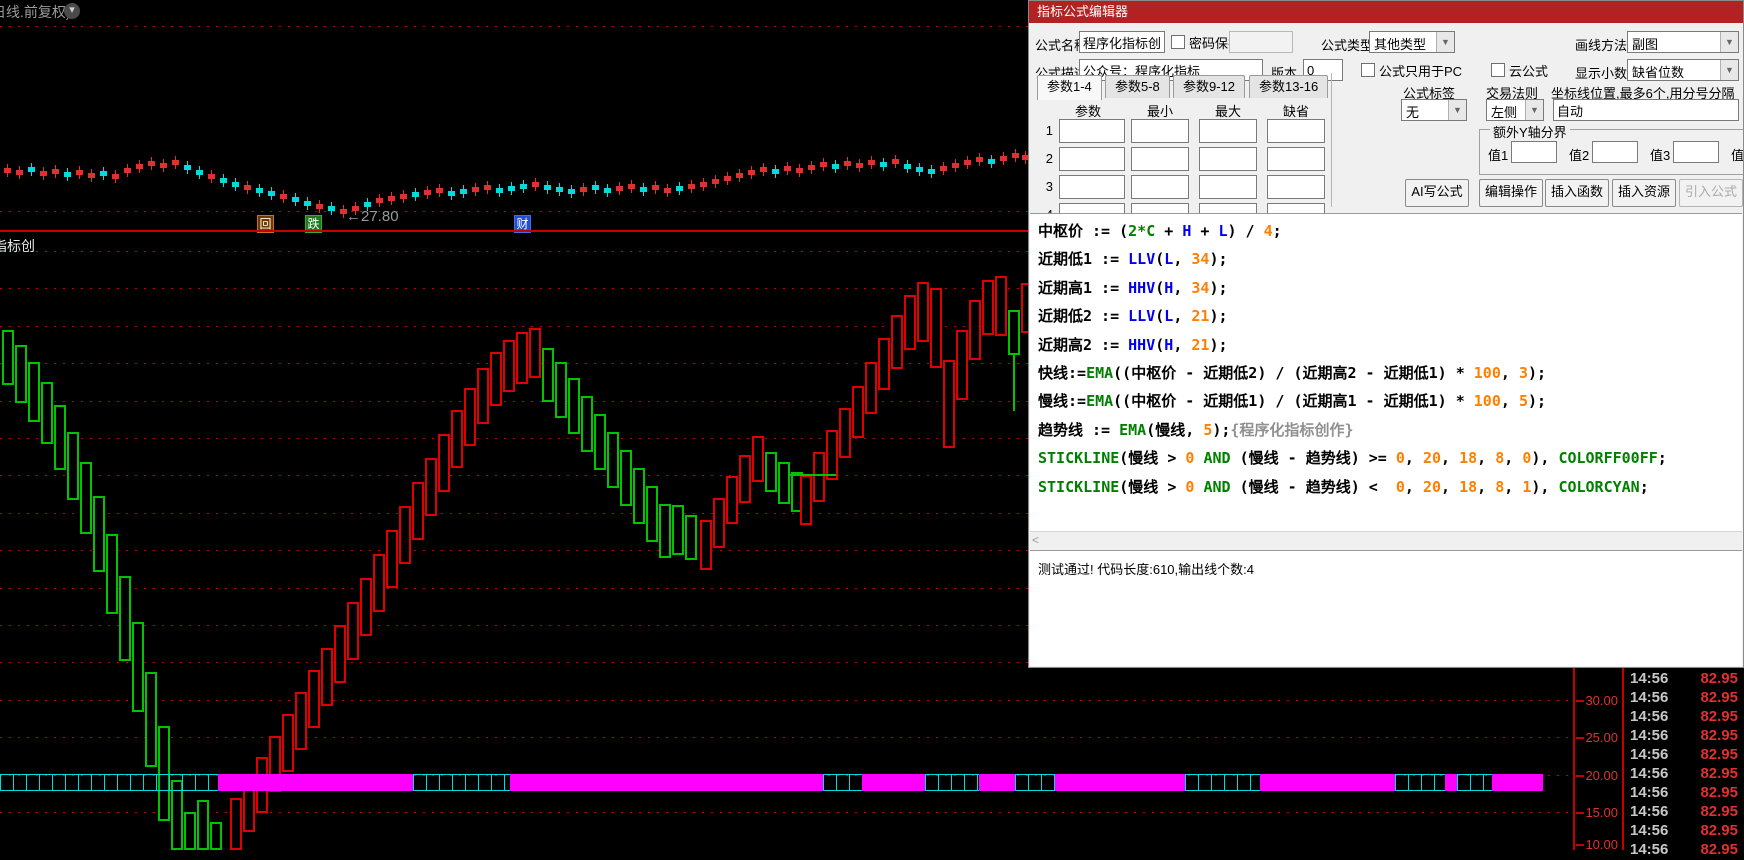 The width and height of the screenshot is (1744, 860). I want to click on dialog-titlebar: 指标公式编辑器, so click(1386, 12).